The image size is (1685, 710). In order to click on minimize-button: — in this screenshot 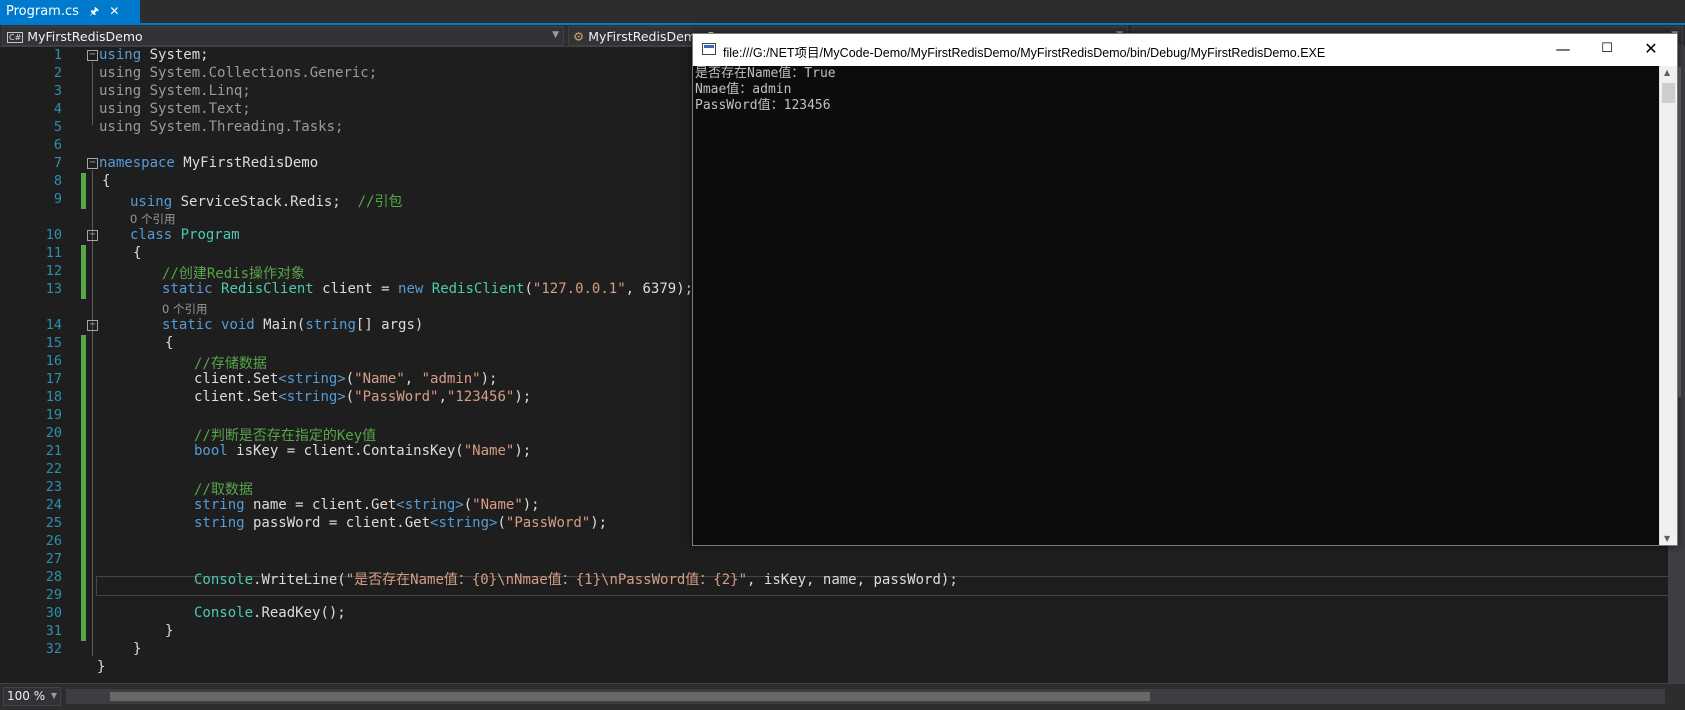, I will do `click(1563, 50)`.